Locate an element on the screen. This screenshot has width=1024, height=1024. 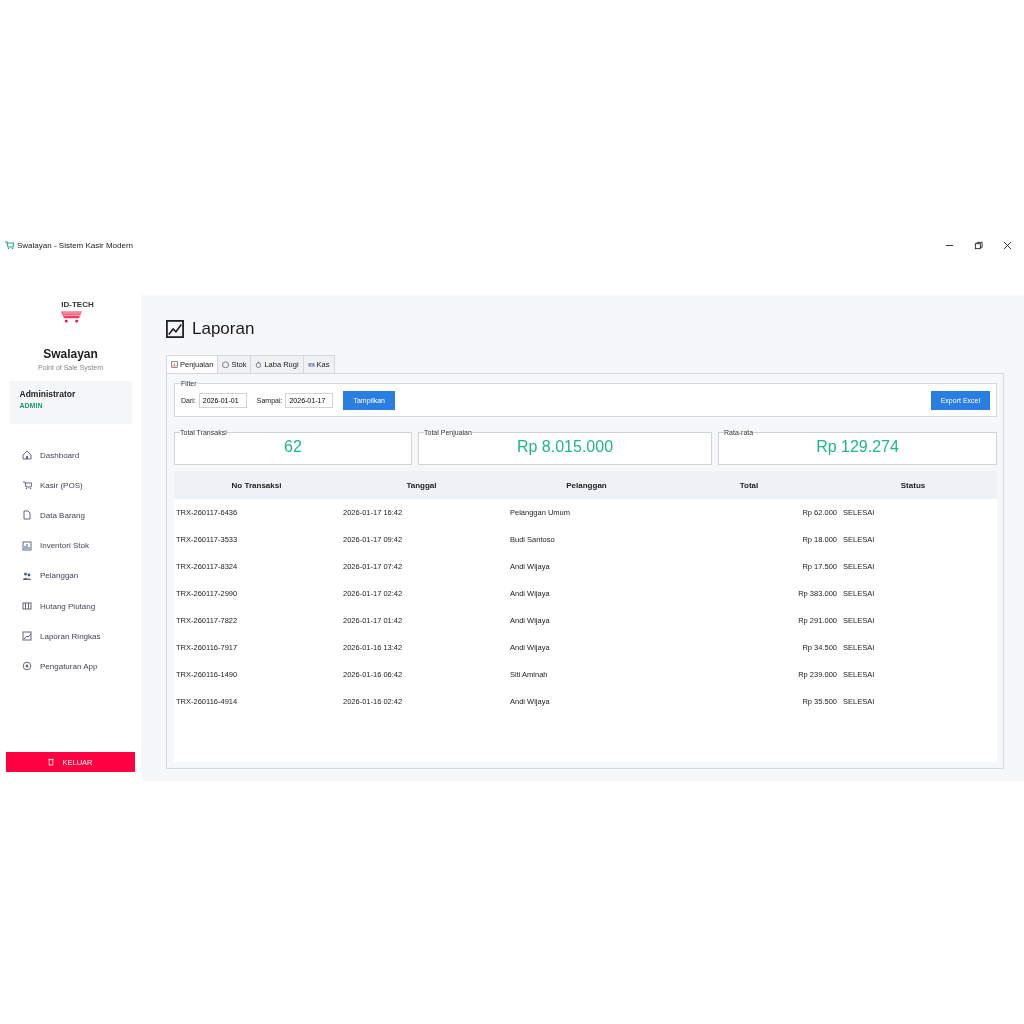
sidebar-item: Data Barang is located at coordinates (70, 515).